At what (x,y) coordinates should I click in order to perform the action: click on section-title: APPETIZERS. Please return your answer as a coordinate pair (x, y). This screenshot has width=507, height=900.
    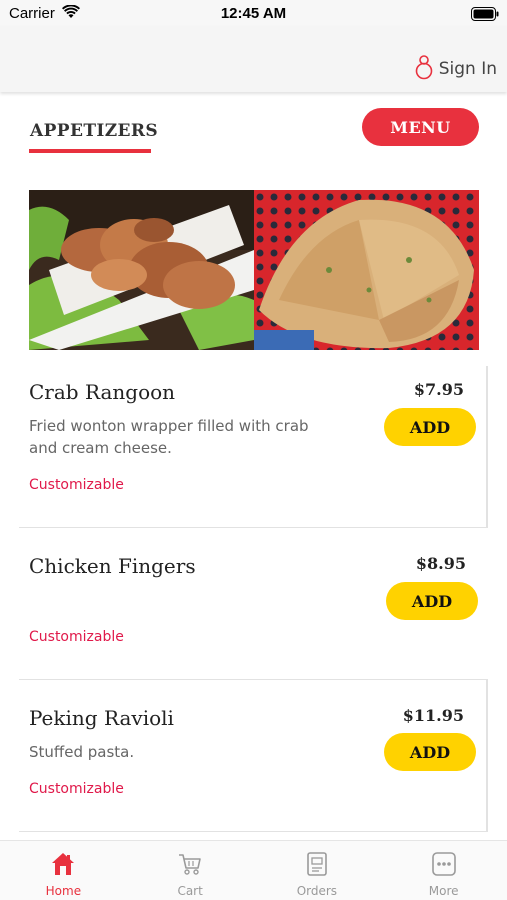
    Looking at the image, I should click on (94, 131).